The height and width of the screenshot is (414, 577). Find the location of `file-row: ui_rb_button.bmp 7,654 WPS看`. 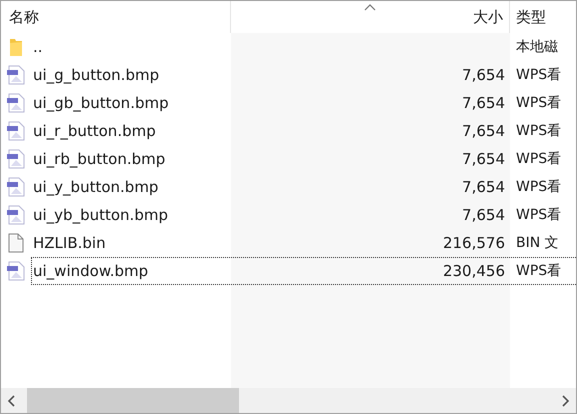

file-row: ui_rb_button.bmp 7,654 WPS看 is located at coordinates (303, 159).